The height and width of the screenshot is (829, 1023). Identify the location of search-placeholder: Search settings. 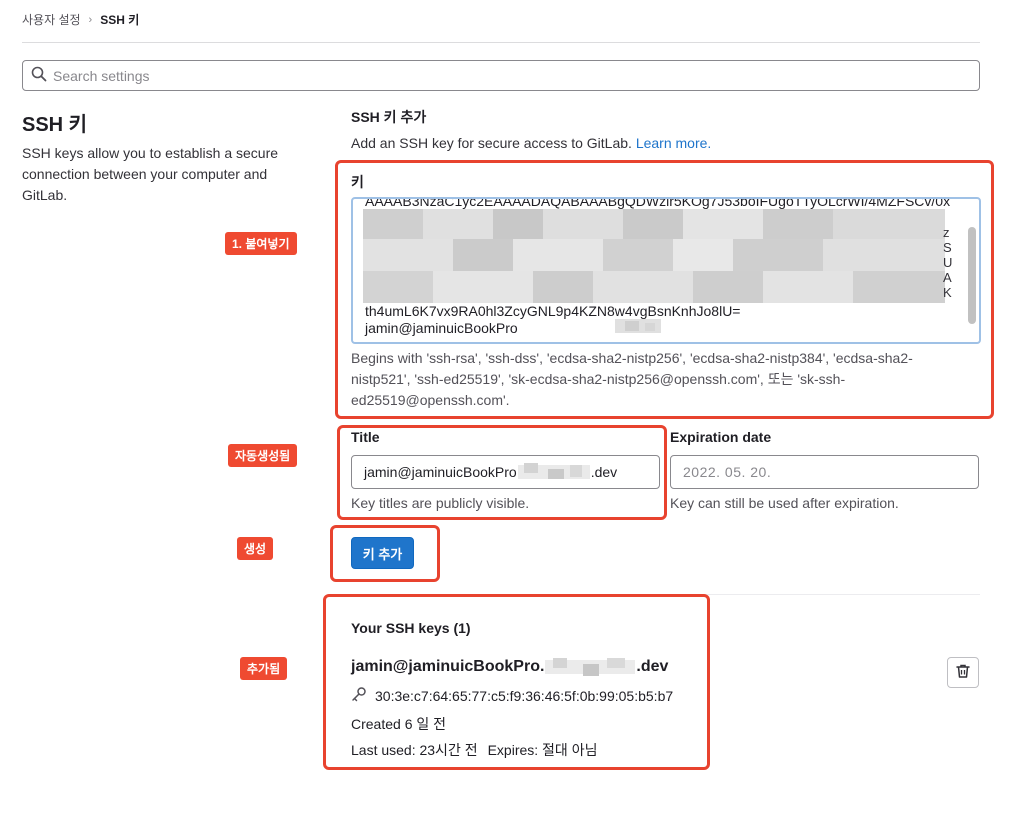
(101, 75).